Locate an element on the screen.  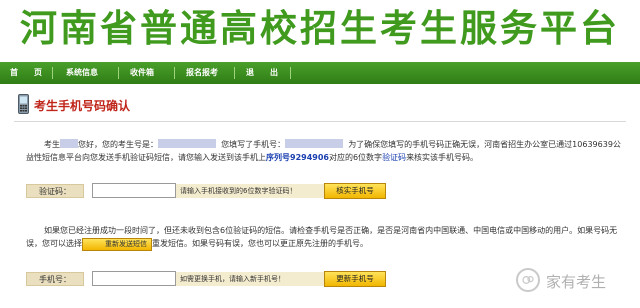
site-title: 河南省普通高校招生考生服务平台 is located at coordinates (320, 28).